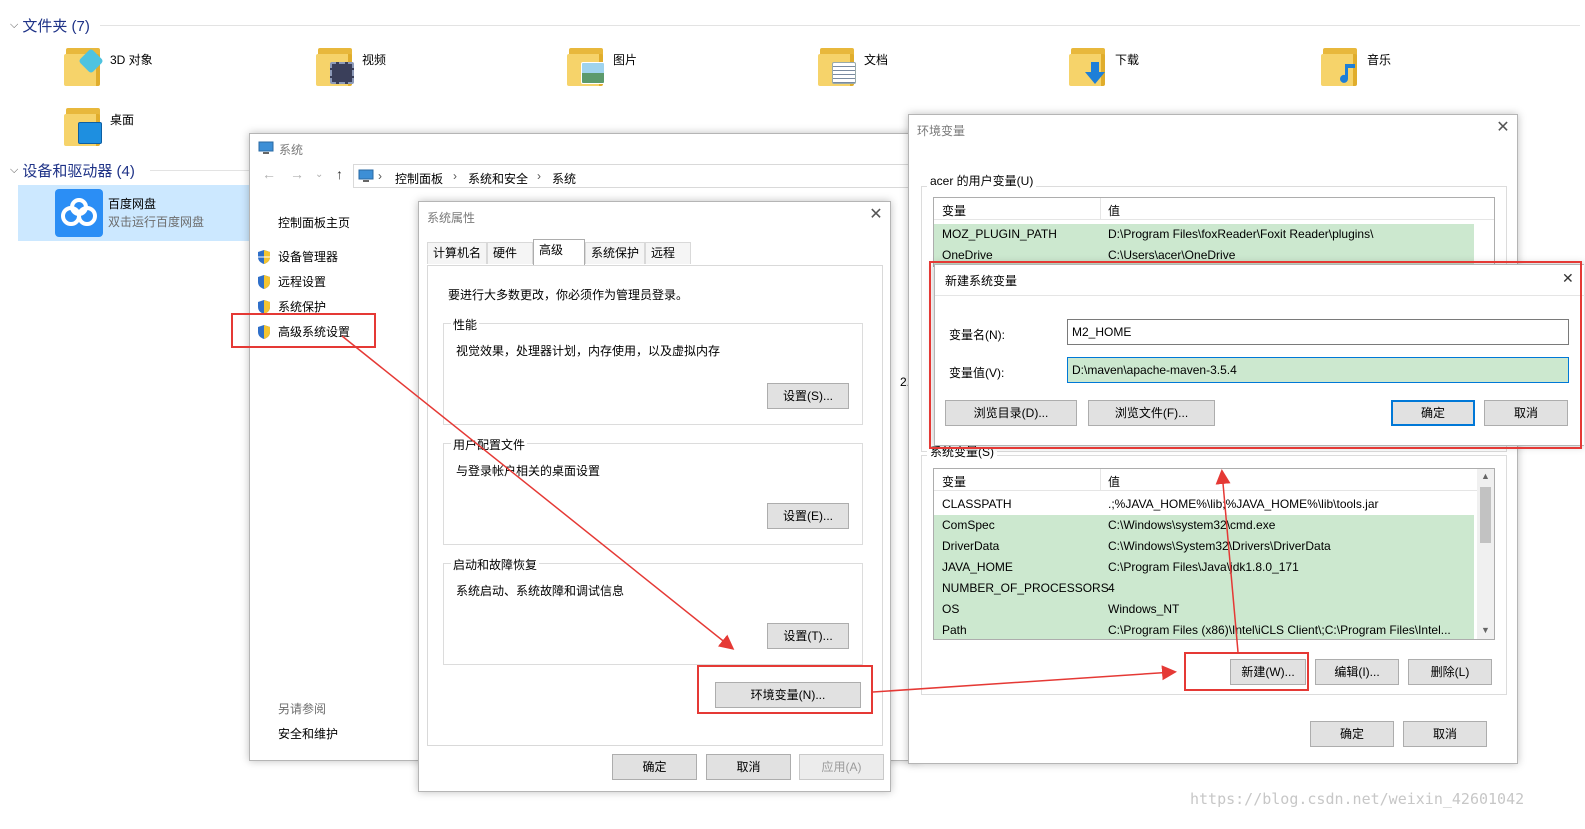 Image resolution: width=1585 pixels, height=829 pixels. What do you see at coordinates (489, 444) in the screenshot?
I see `group-title: 用户配置文件` at bounding box center [489, 444].